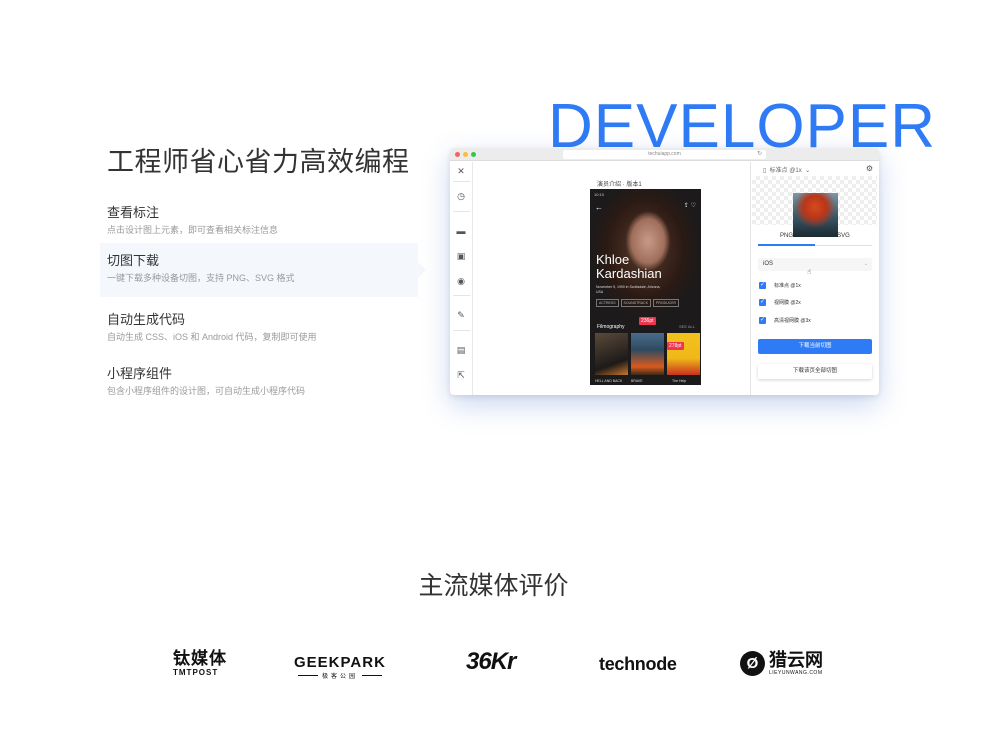  I want to click on geekpark-logo: GEEKPARK 极客公园, so click(340, 667).